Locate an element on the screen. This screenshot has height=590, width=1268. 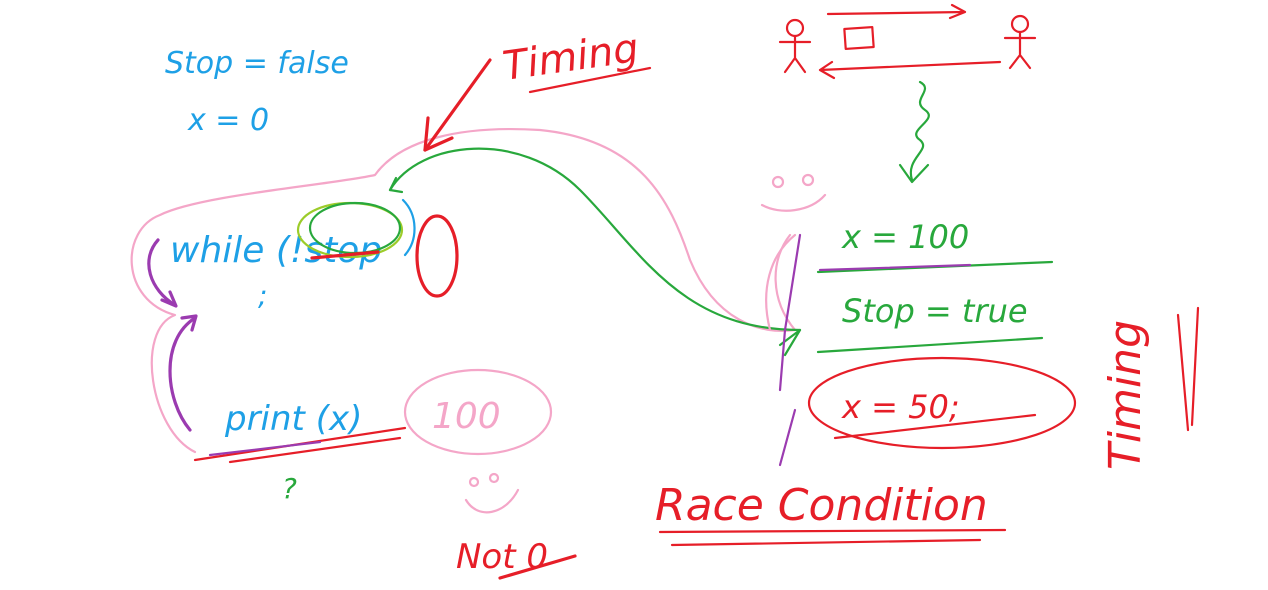
while-code-text: while (!stop is located at coordinates (276, 250).